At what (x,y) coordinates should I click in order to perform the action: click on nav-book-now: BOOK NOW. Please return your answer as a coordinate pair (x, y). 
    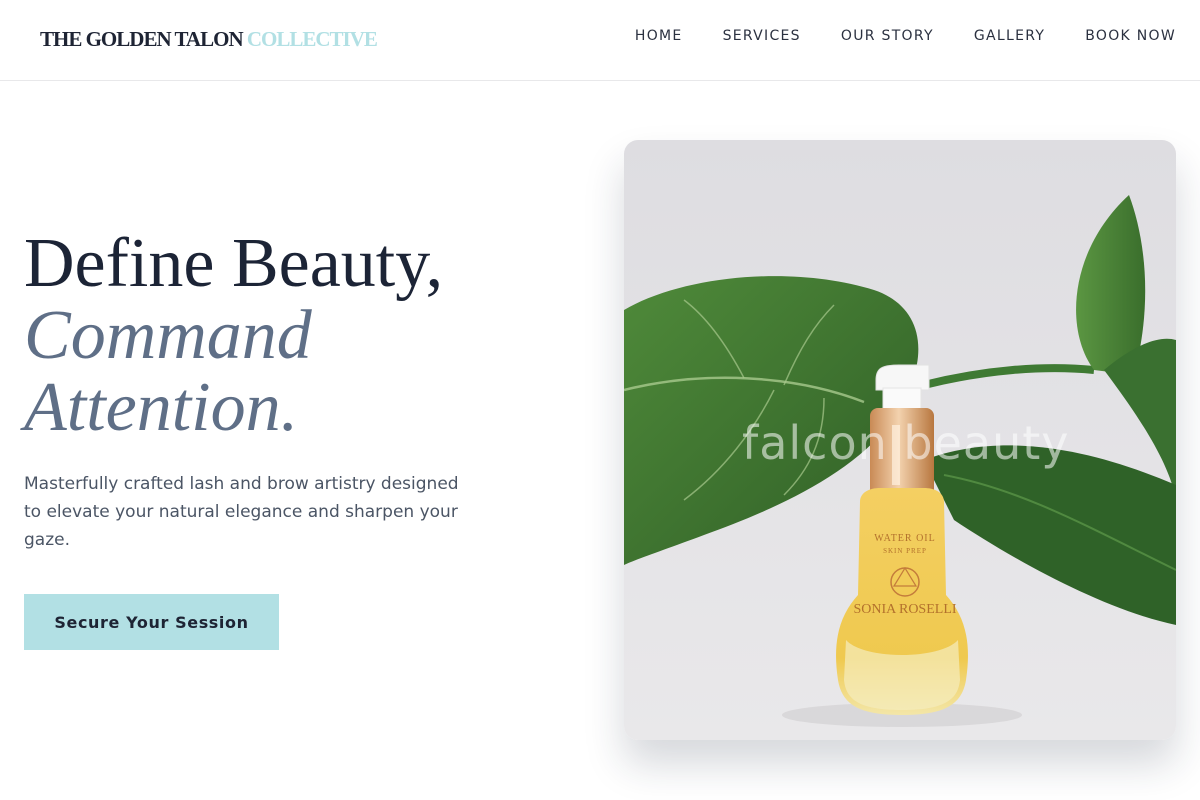
    Looking at the image, I should click on (1130, 36).